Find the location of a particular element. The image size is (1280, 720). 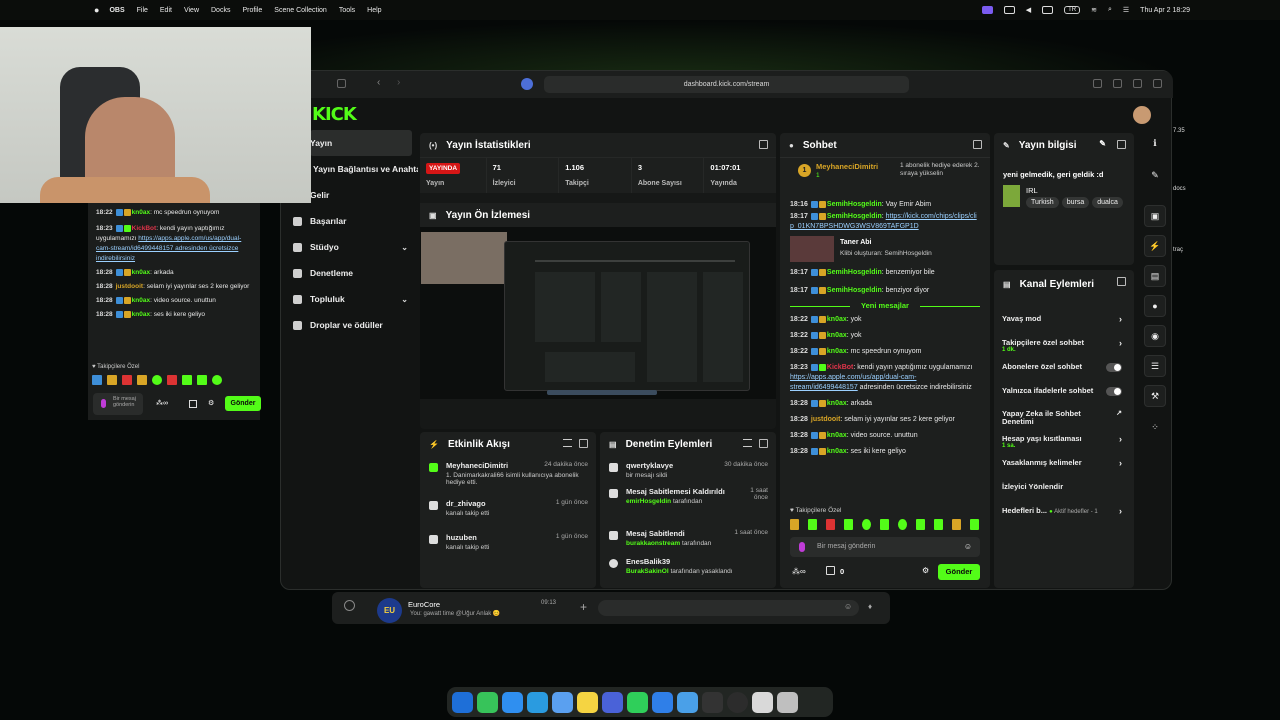

screen-share-icon is located at coordinates (987, 10).